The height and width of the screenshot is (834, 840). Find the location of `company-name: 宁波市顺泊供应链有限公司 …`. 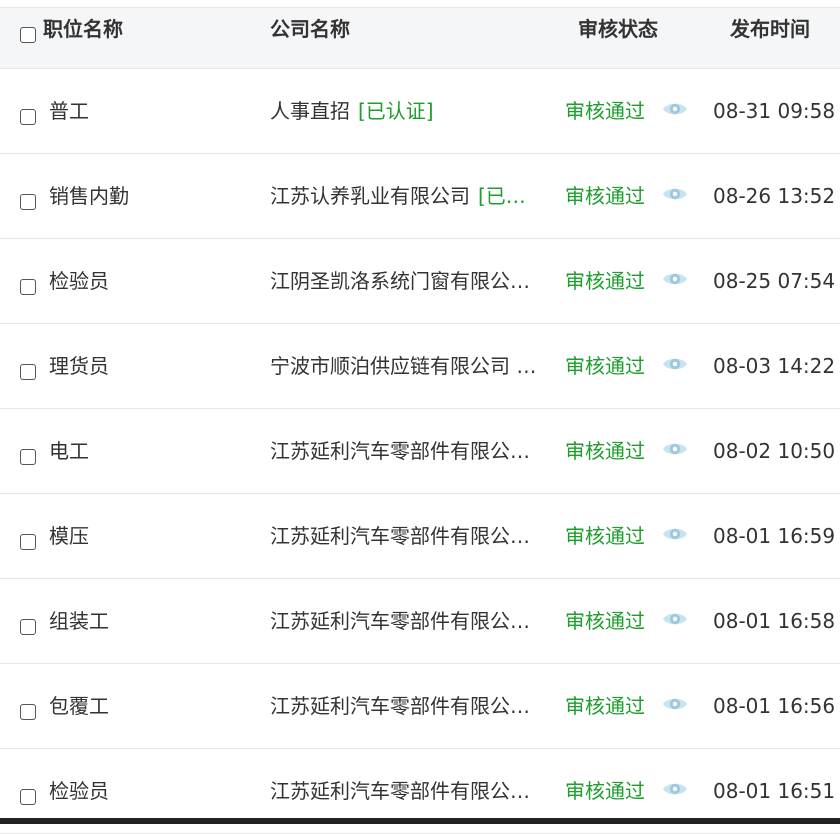

company-name: 宁波市顺泊供应链有限公司 … is located at coordinates (411, 366).